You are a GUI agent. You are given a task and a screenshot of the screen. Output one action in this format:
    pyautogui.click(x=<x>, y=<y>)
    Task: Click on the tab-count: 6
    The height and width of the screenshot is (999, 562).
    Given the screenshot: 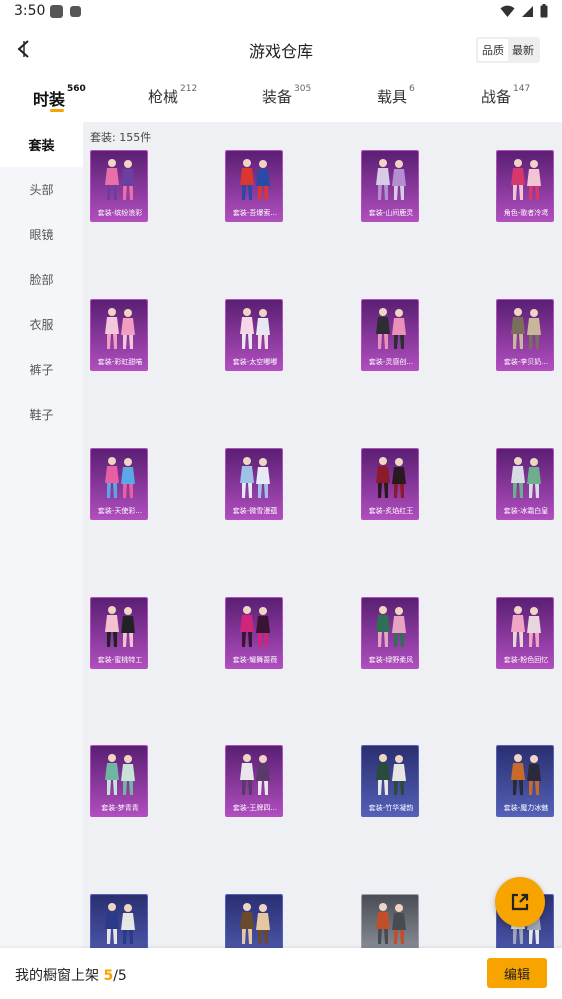 What is the action you would take?
    pyautogui.click(x=412, y=89)
    